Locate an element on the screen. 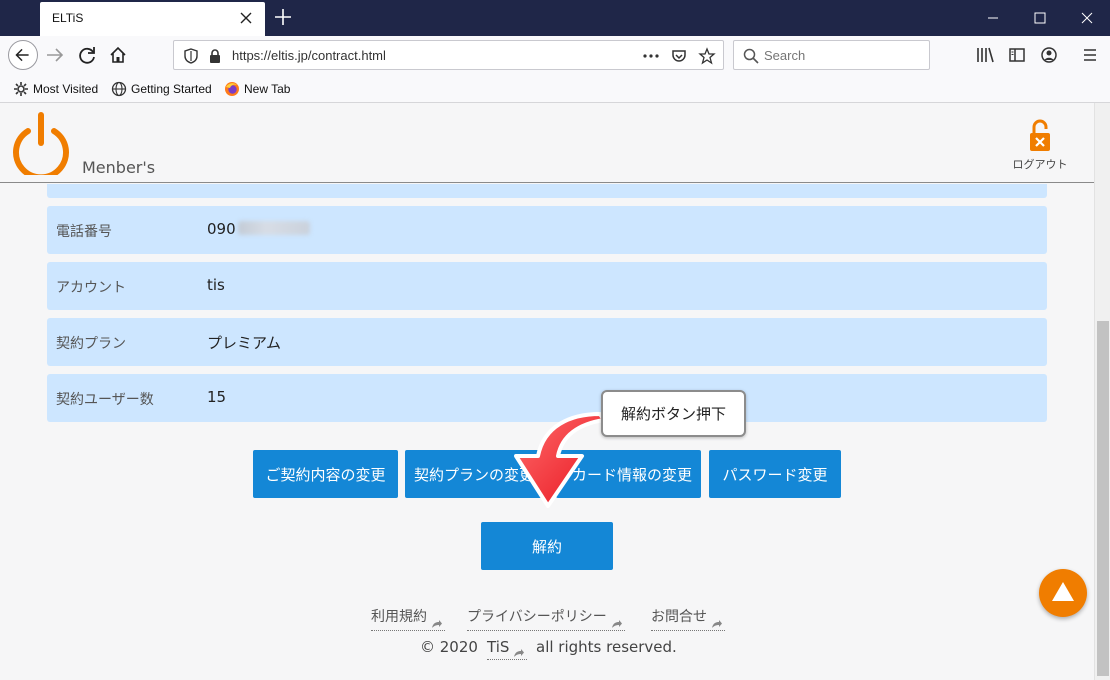 The height and width of the screenshot is (680, 1110). cancel-contract-button: 解約 is located at coordinates (547, 546).